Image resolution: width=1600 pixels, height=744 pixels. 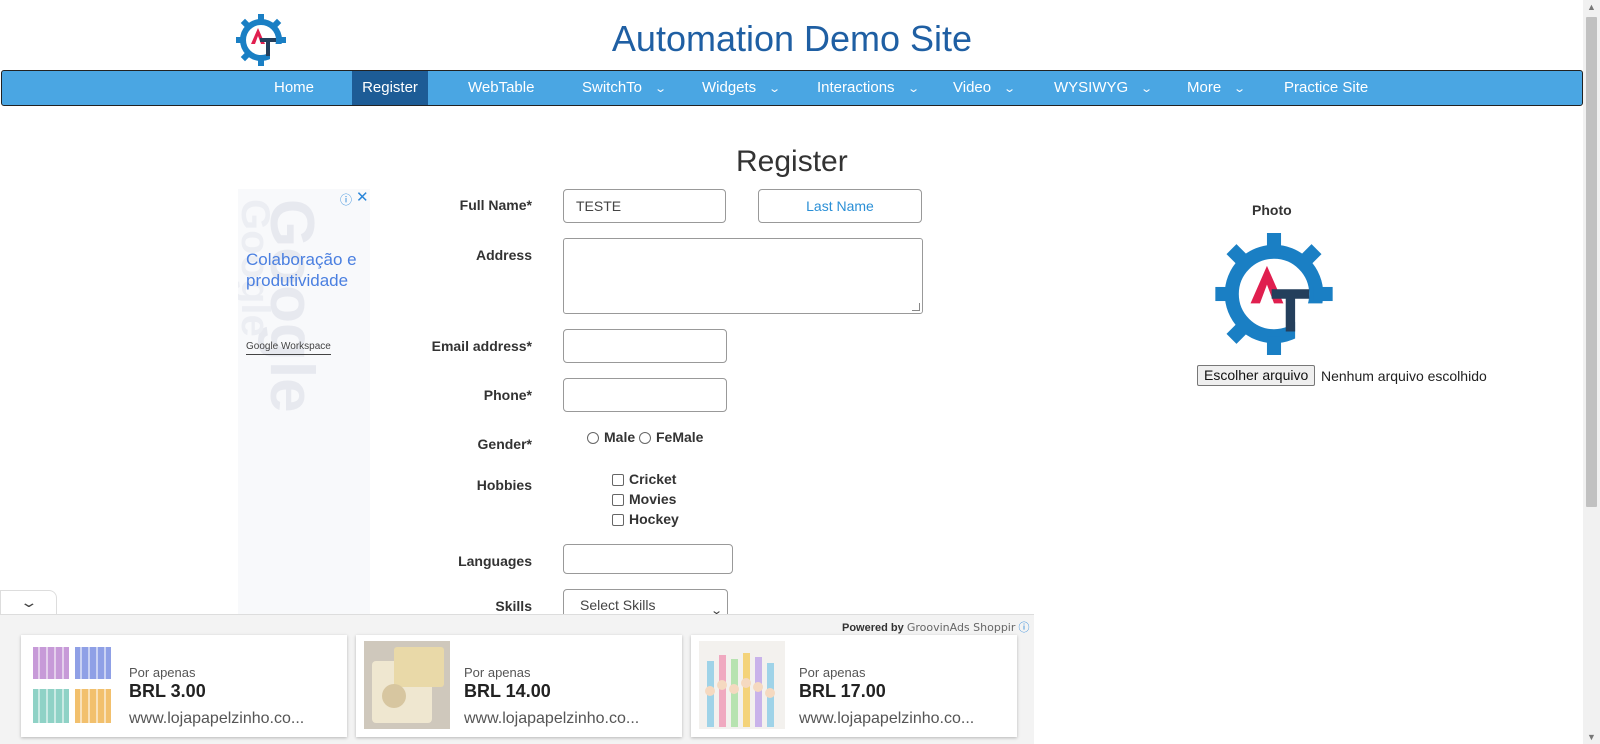 I want to click on nav-more-label: More, so click(x=1204, y=87).